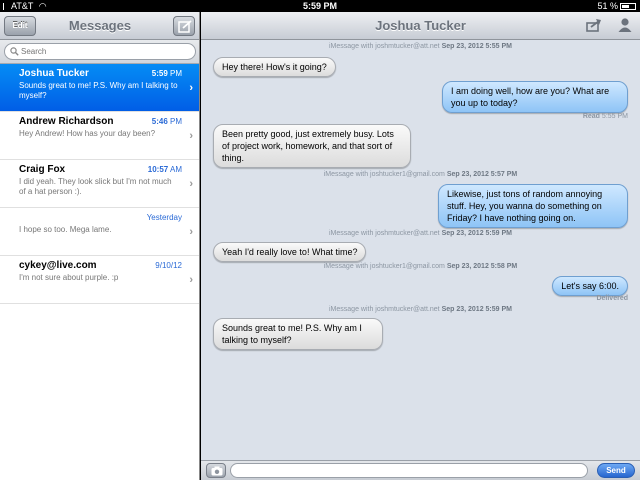  I want to click on search-bar, so click(99, 52).